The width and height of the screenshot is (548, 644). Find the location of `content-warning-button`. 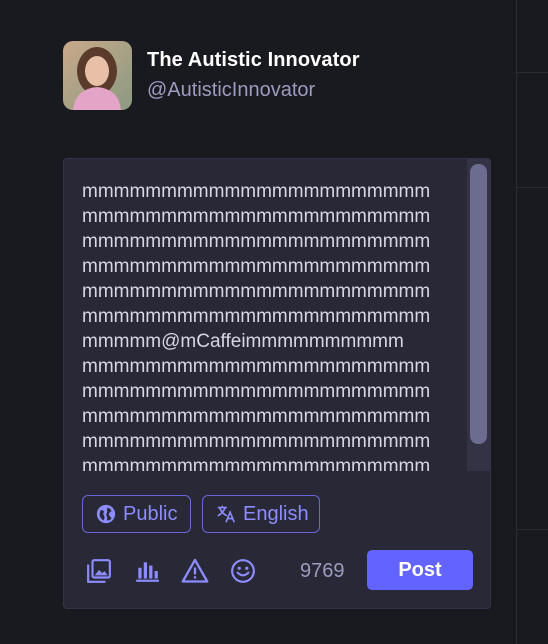

content-warning-button is located at coordinates (195, 571).